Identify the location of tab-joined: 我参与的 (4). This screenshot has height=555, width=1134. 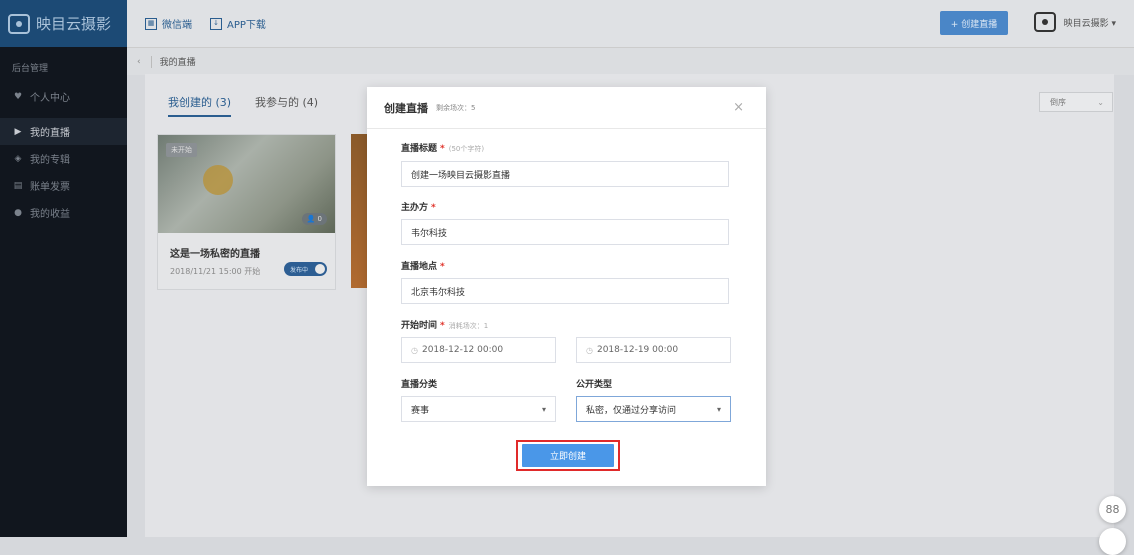
(286, 102).